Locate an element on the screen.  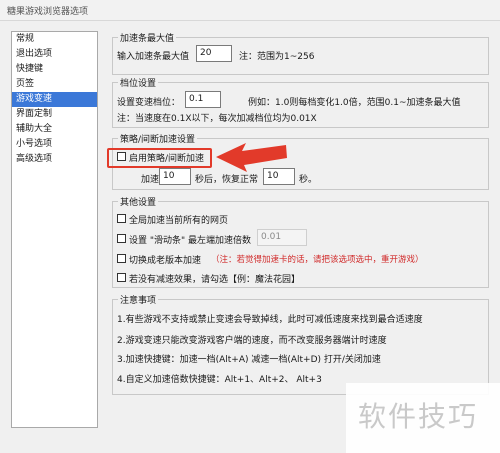
watermark: 软件技巧 is located at coordinates (423, 418).